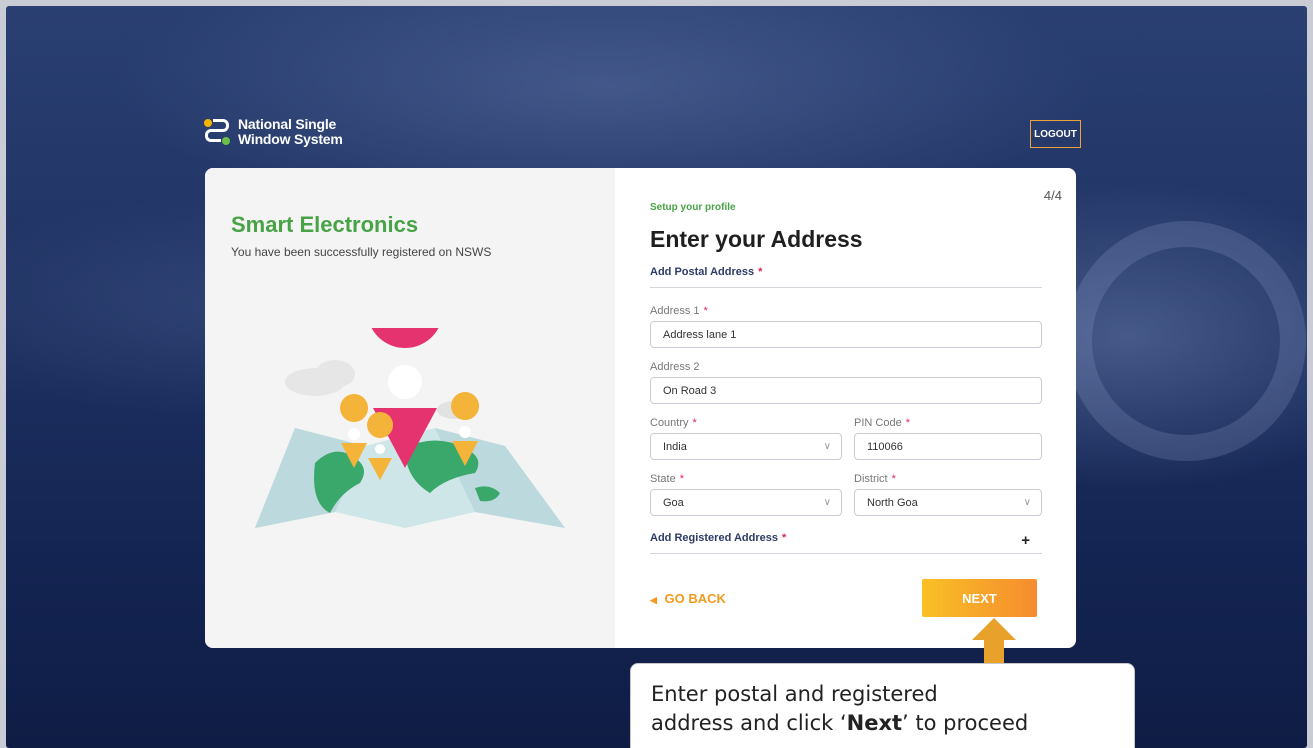  I want to click on district-value: North Goa, so click(892, 502).